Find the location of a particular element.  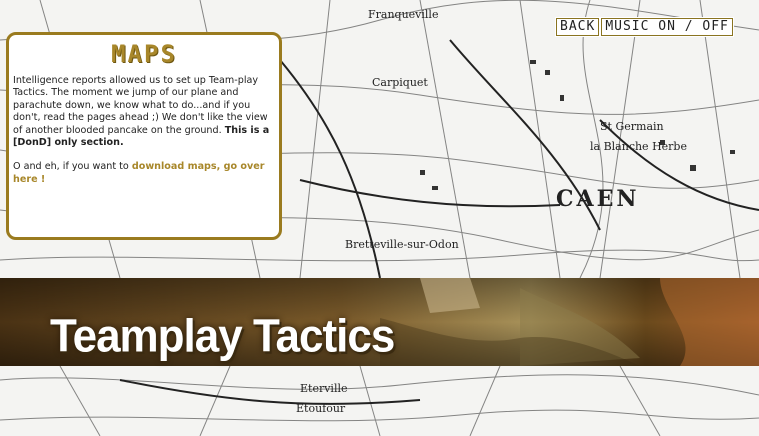

top-nav: BACK MUSIC ON / OFF is located at coordinates (644, 27).